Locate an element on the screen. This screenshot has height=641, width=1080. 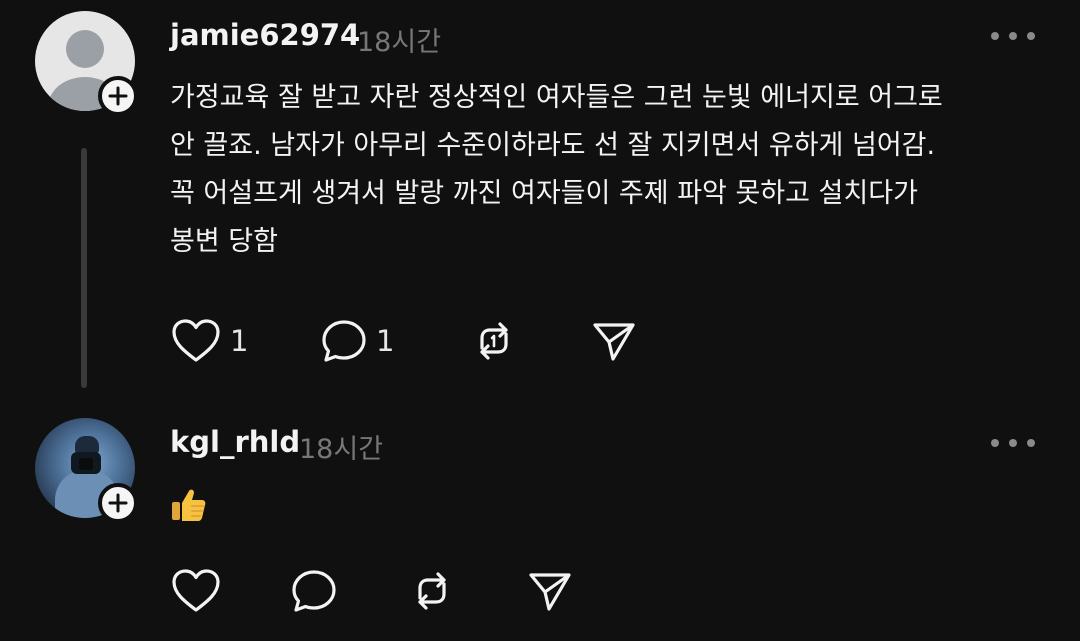
comment-button is located at coordinates (314, 591).